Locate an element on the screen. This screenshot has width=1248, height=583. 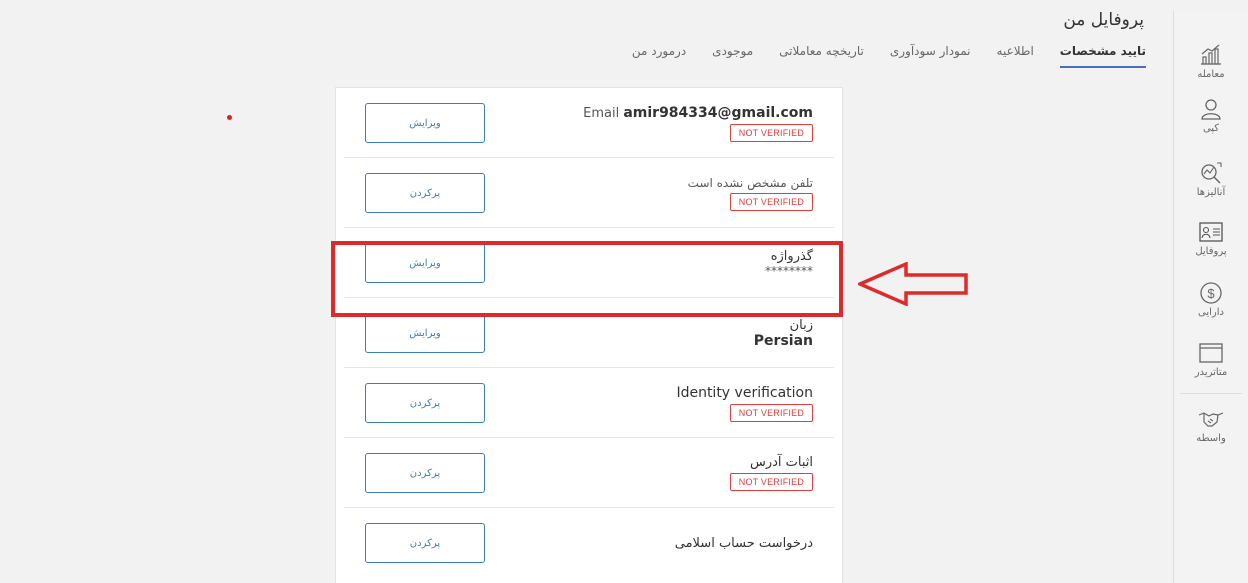
islamic-account-label: درخواست حساب اسلامی is located at coordinates (743, 543).